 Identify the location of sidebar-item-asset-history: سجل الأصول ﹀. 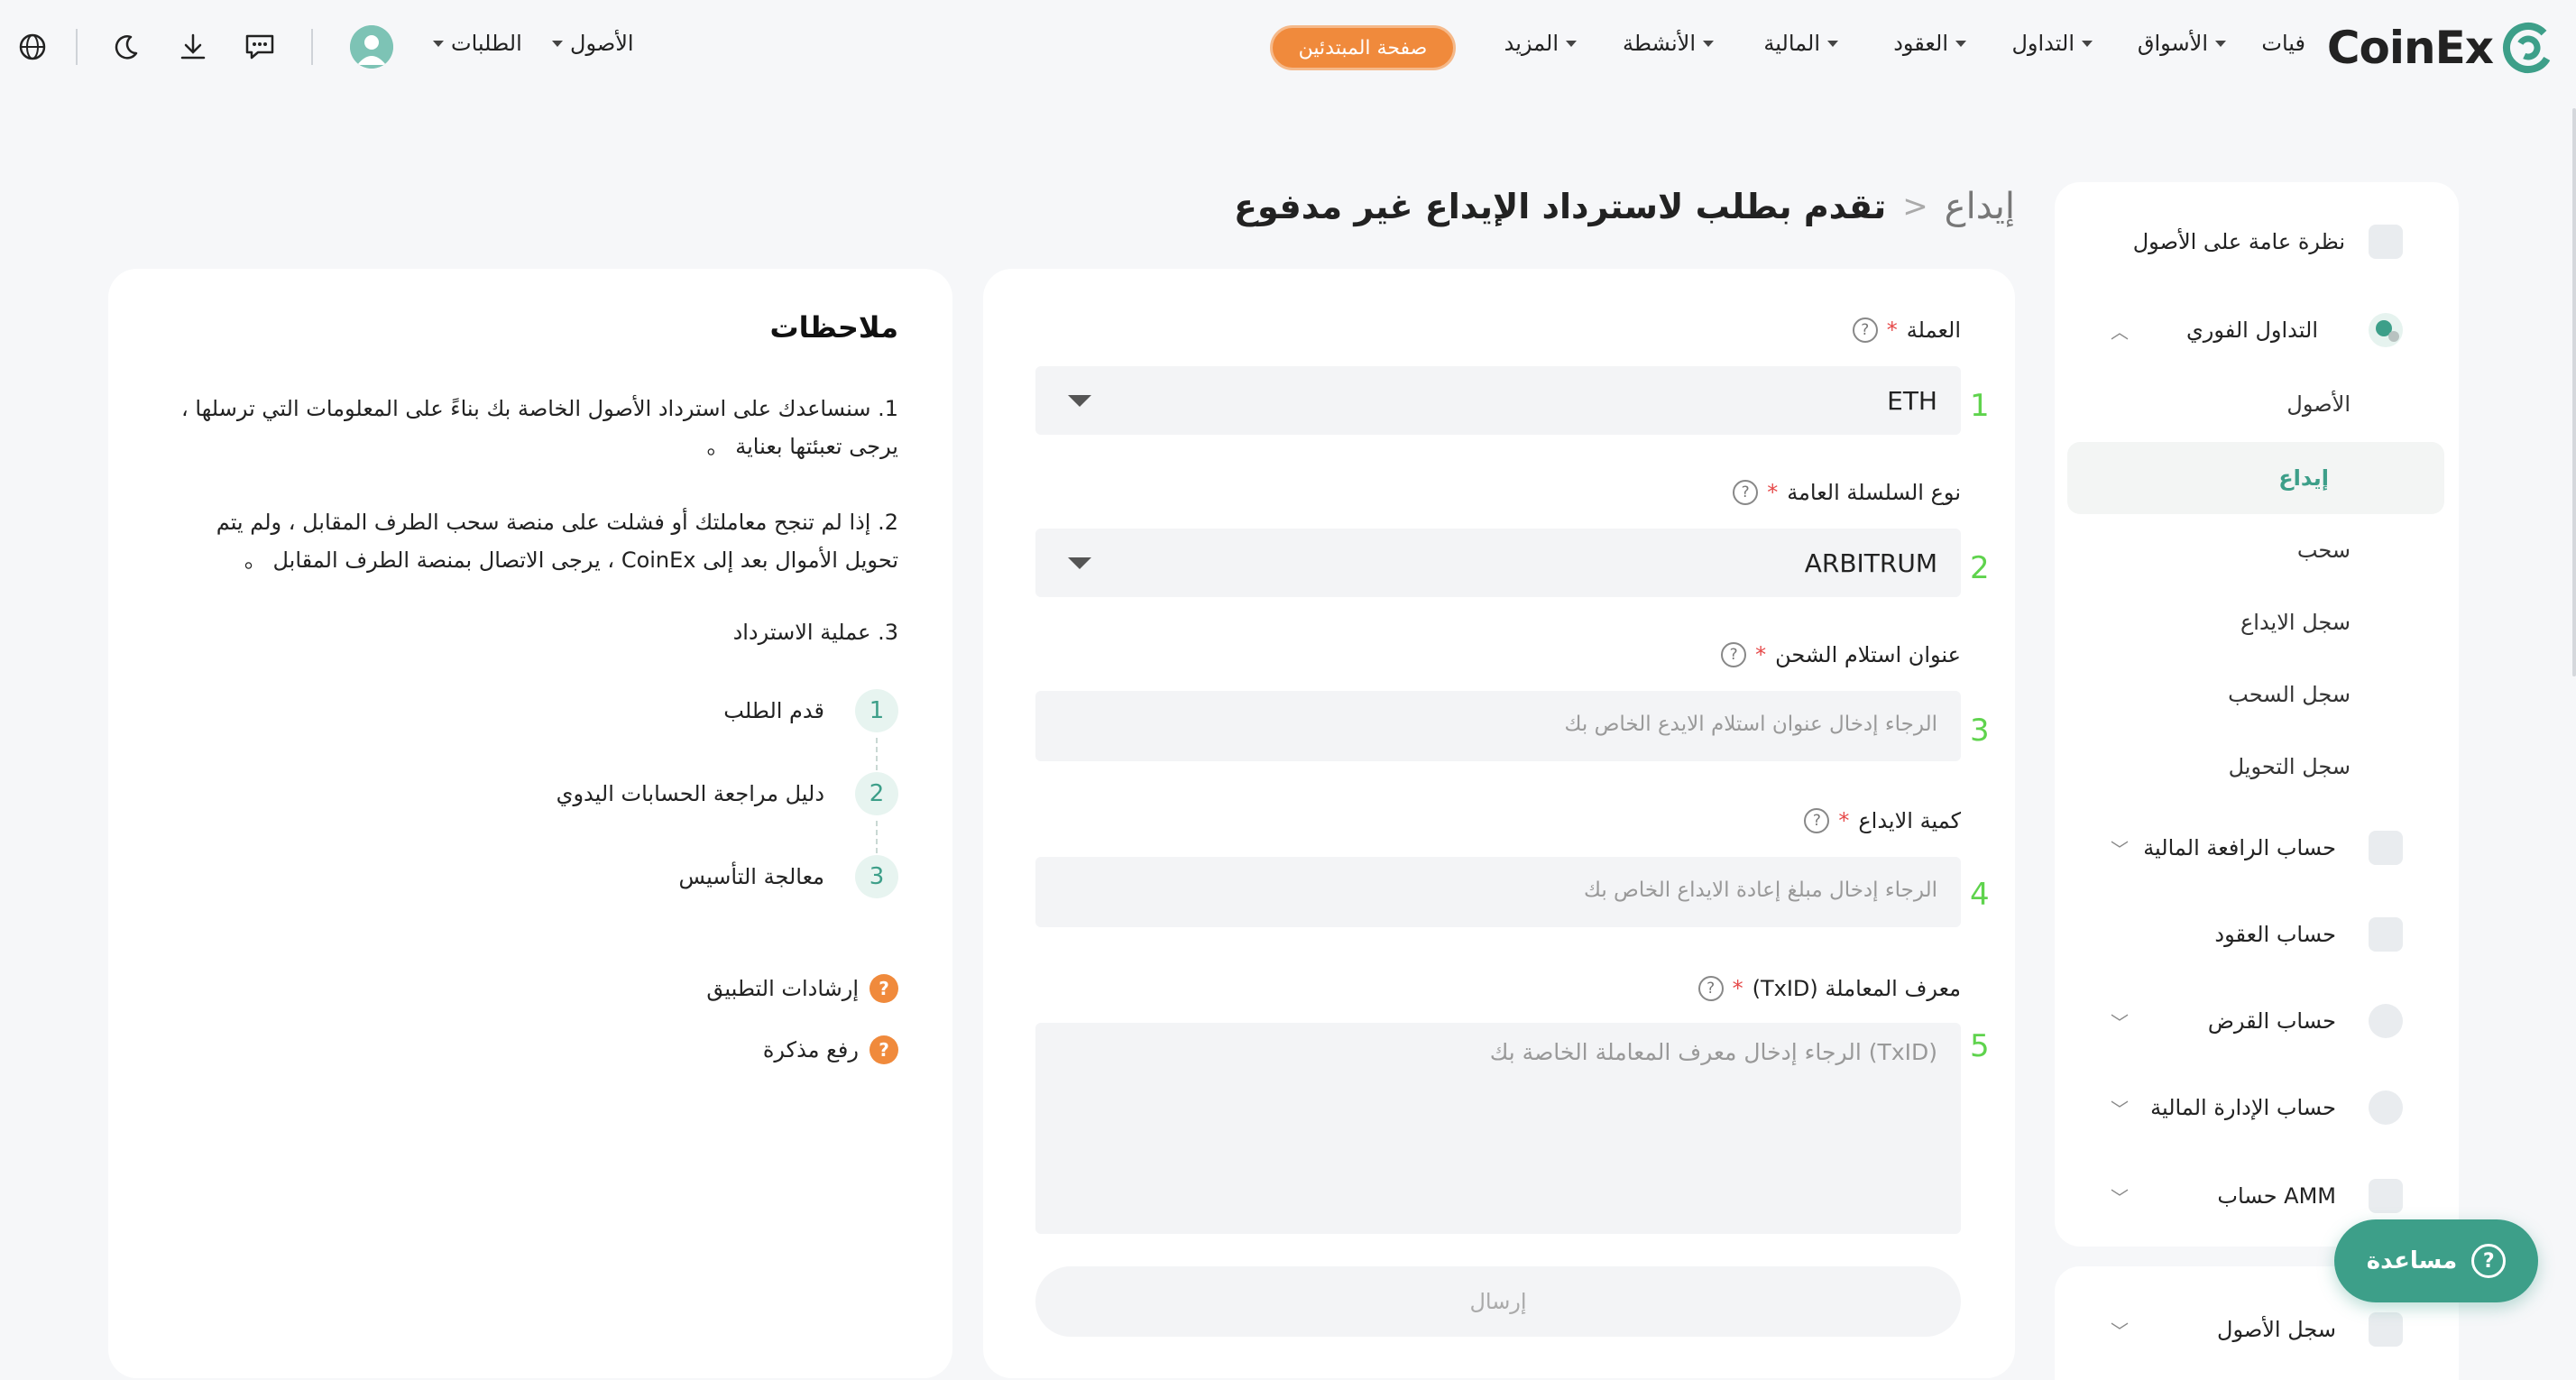
(2257, 1329).